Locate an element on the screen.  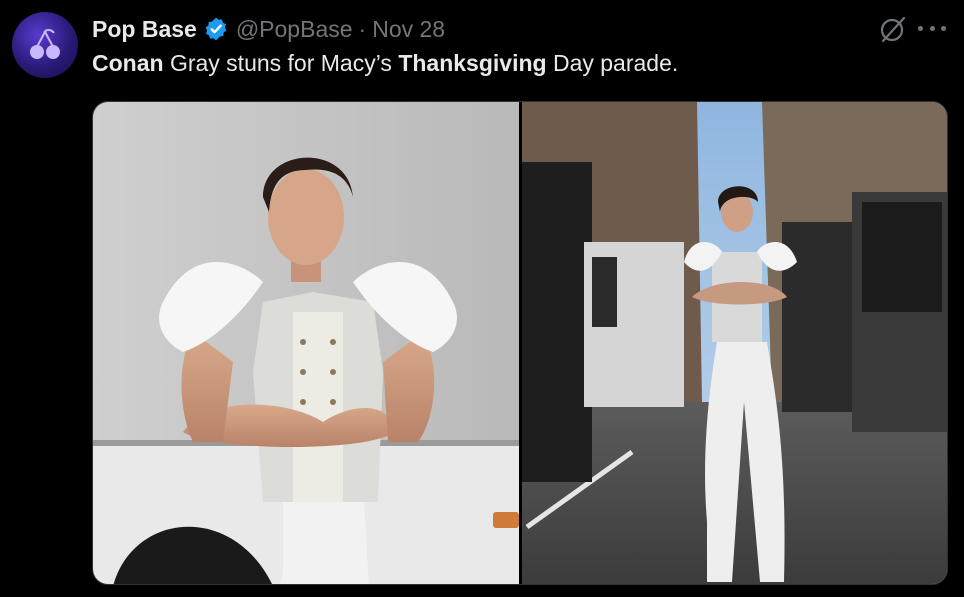
tweet-text-part: Gray stuns for Macy’s is located at coordinates (281, 63).